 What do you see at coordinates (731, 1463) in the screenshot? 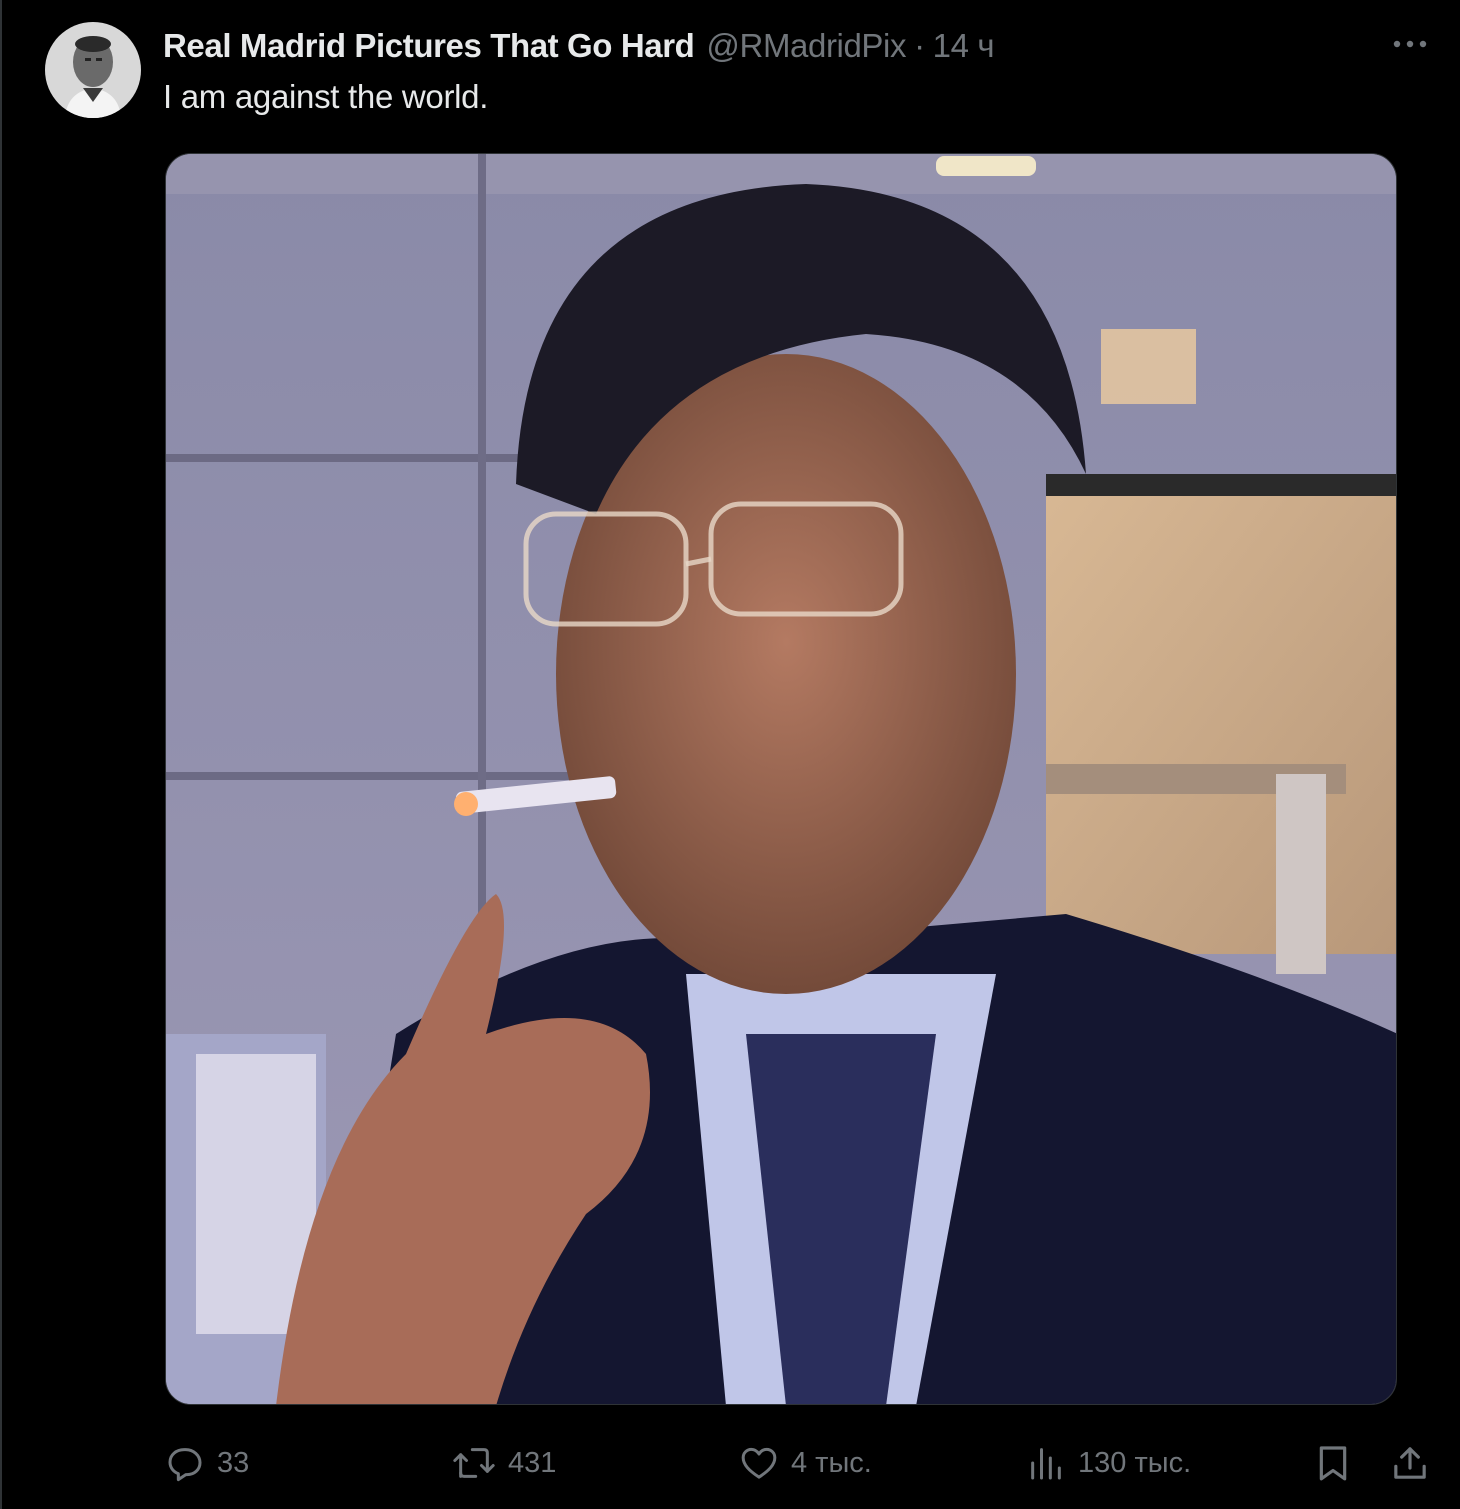
I see `tweet-actions: 33 431 4 тыс. 130 тыс.` at bounding box center [731, 1463].